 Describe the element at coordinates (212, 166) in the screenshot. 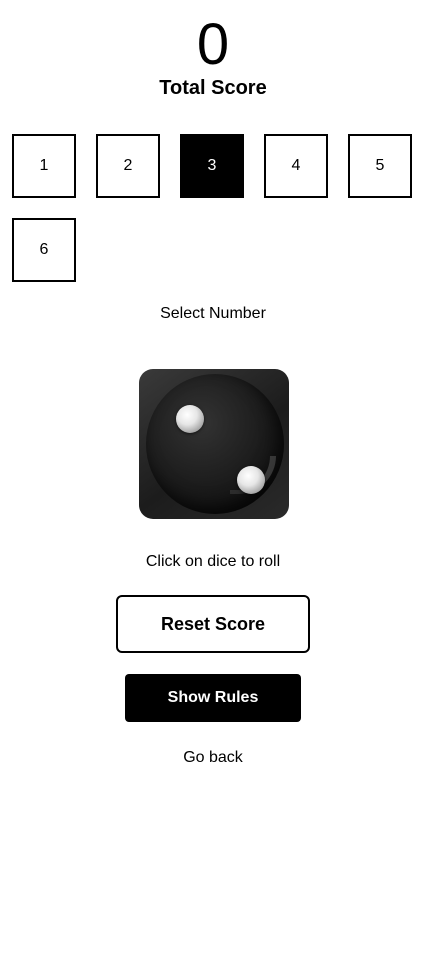

I see `number-option-3: 3` at that location.